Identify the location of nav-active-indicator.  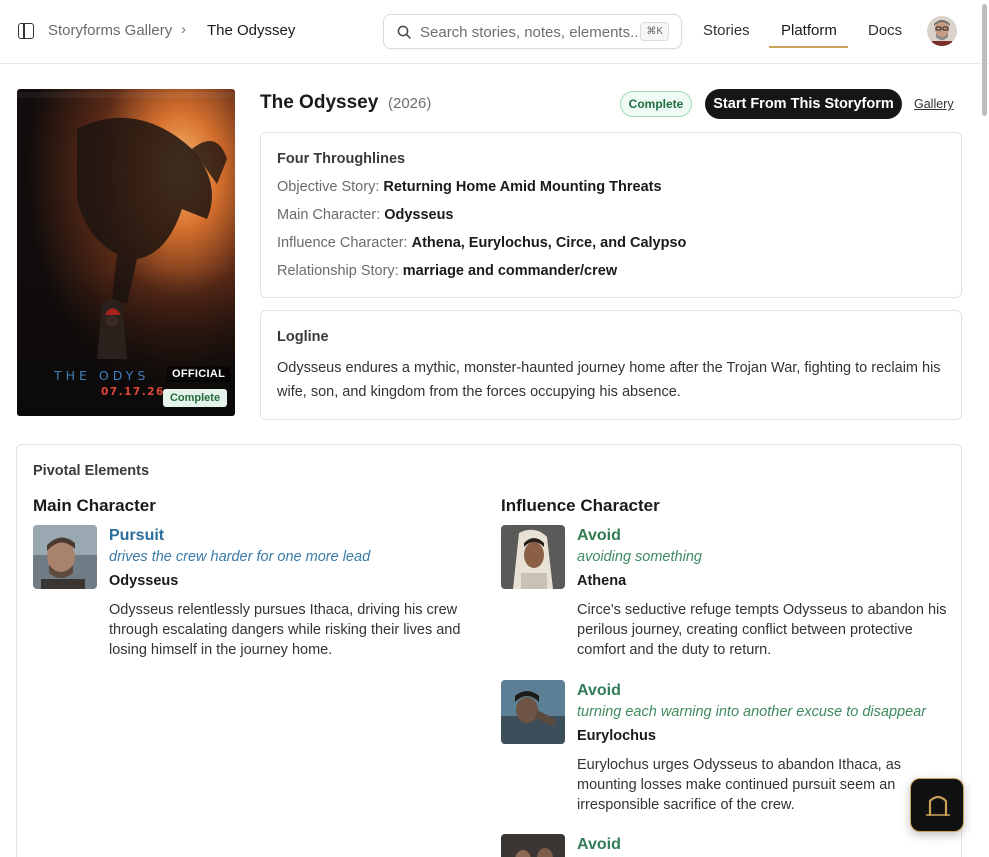
(808, 47).